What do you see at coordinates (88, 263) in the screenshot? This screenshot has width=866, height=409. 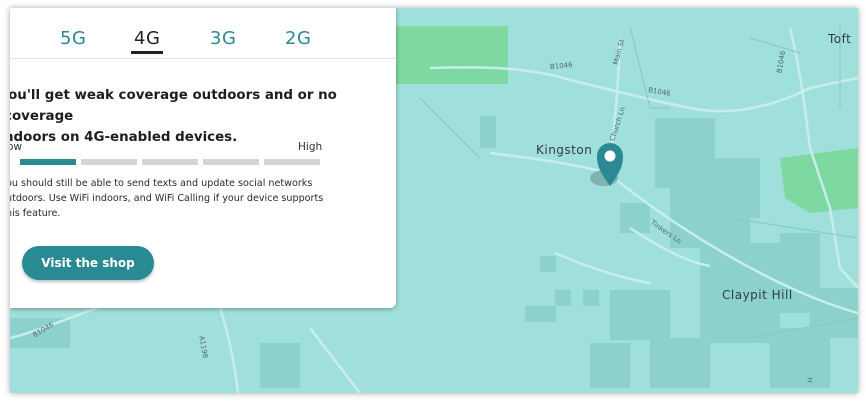 I see `visit-shop-button: Visit the shop` at bounding box center [88, 263].